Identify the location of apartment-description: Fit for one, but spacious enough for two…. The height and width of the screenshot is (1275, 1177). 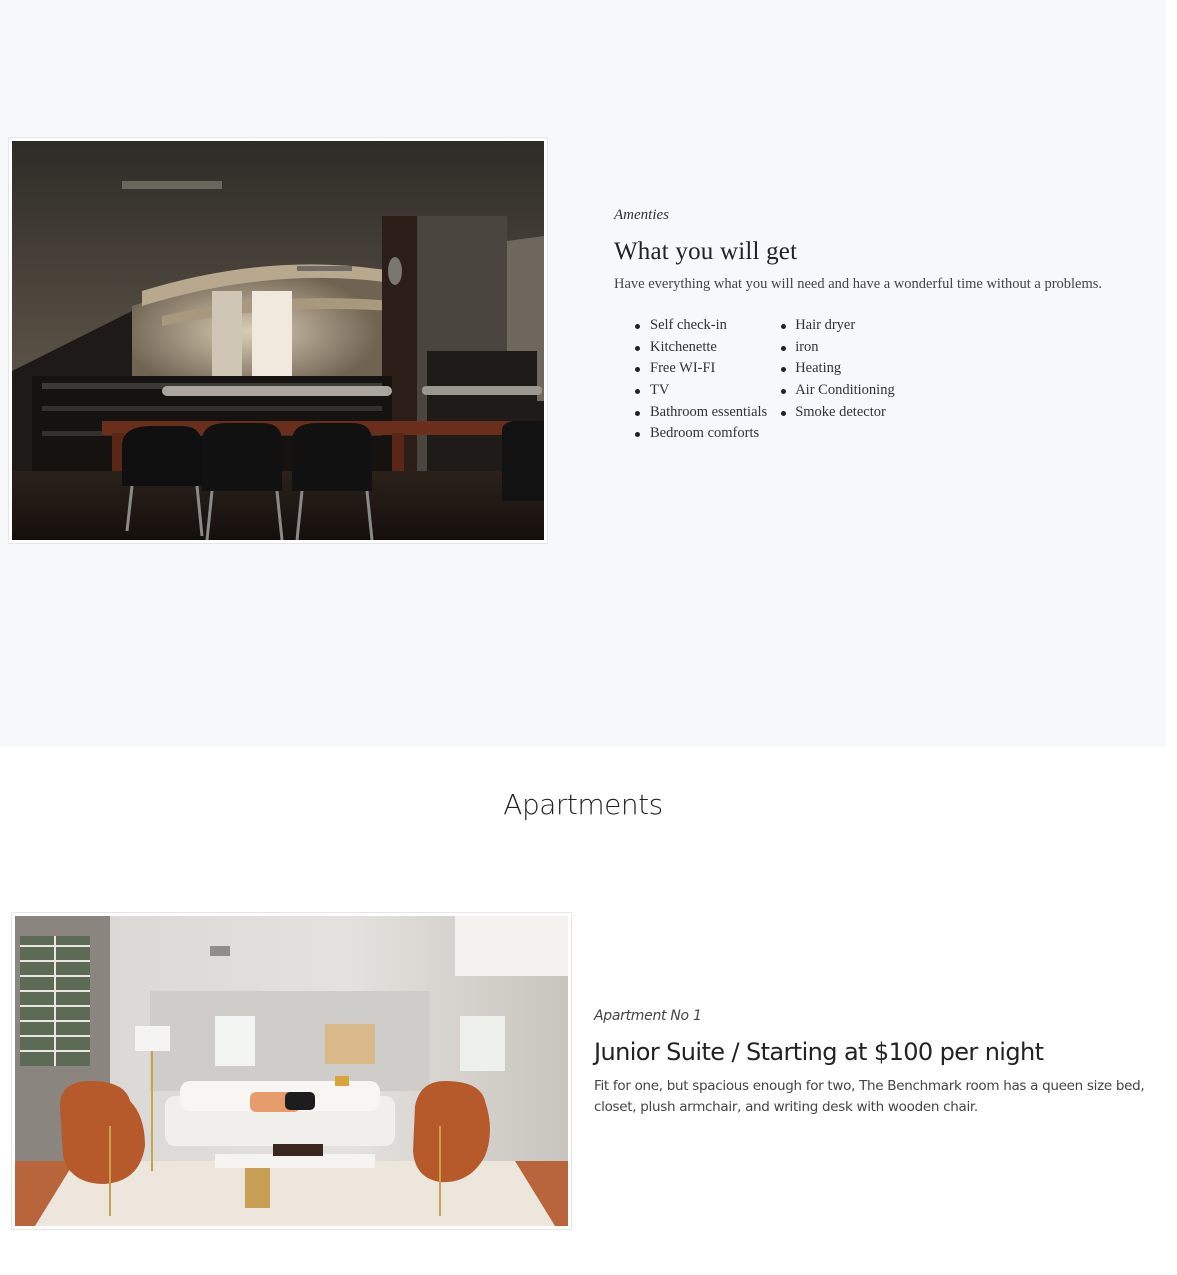
(869, 1096).